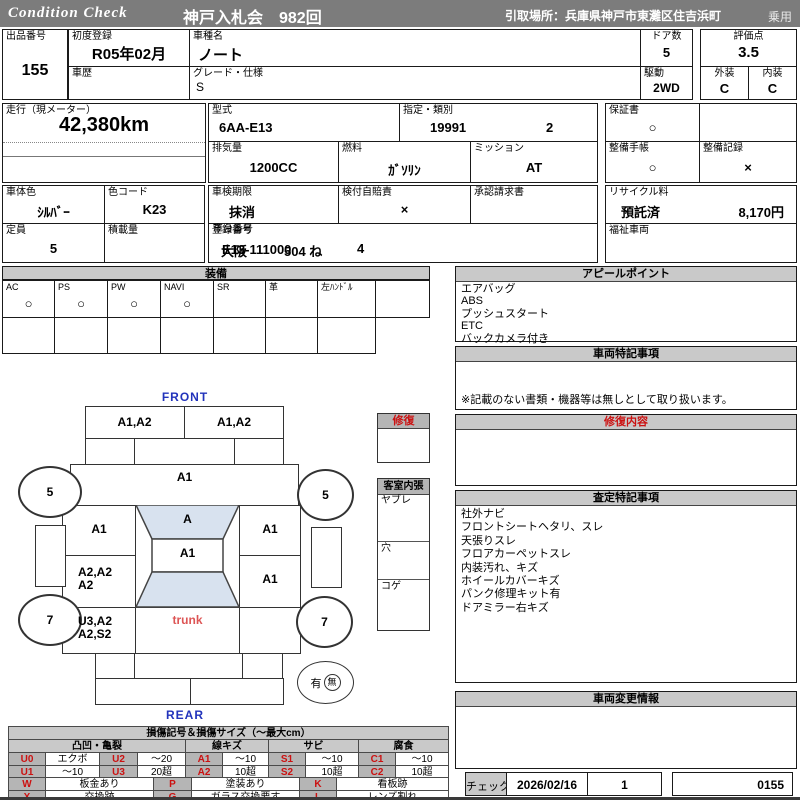  What do you see at coordinates (337, 287) in the screenshot?
I see `equipment-label: 左ﾊﾝﾄﾞﾙ` at bounding box center [337, 287].